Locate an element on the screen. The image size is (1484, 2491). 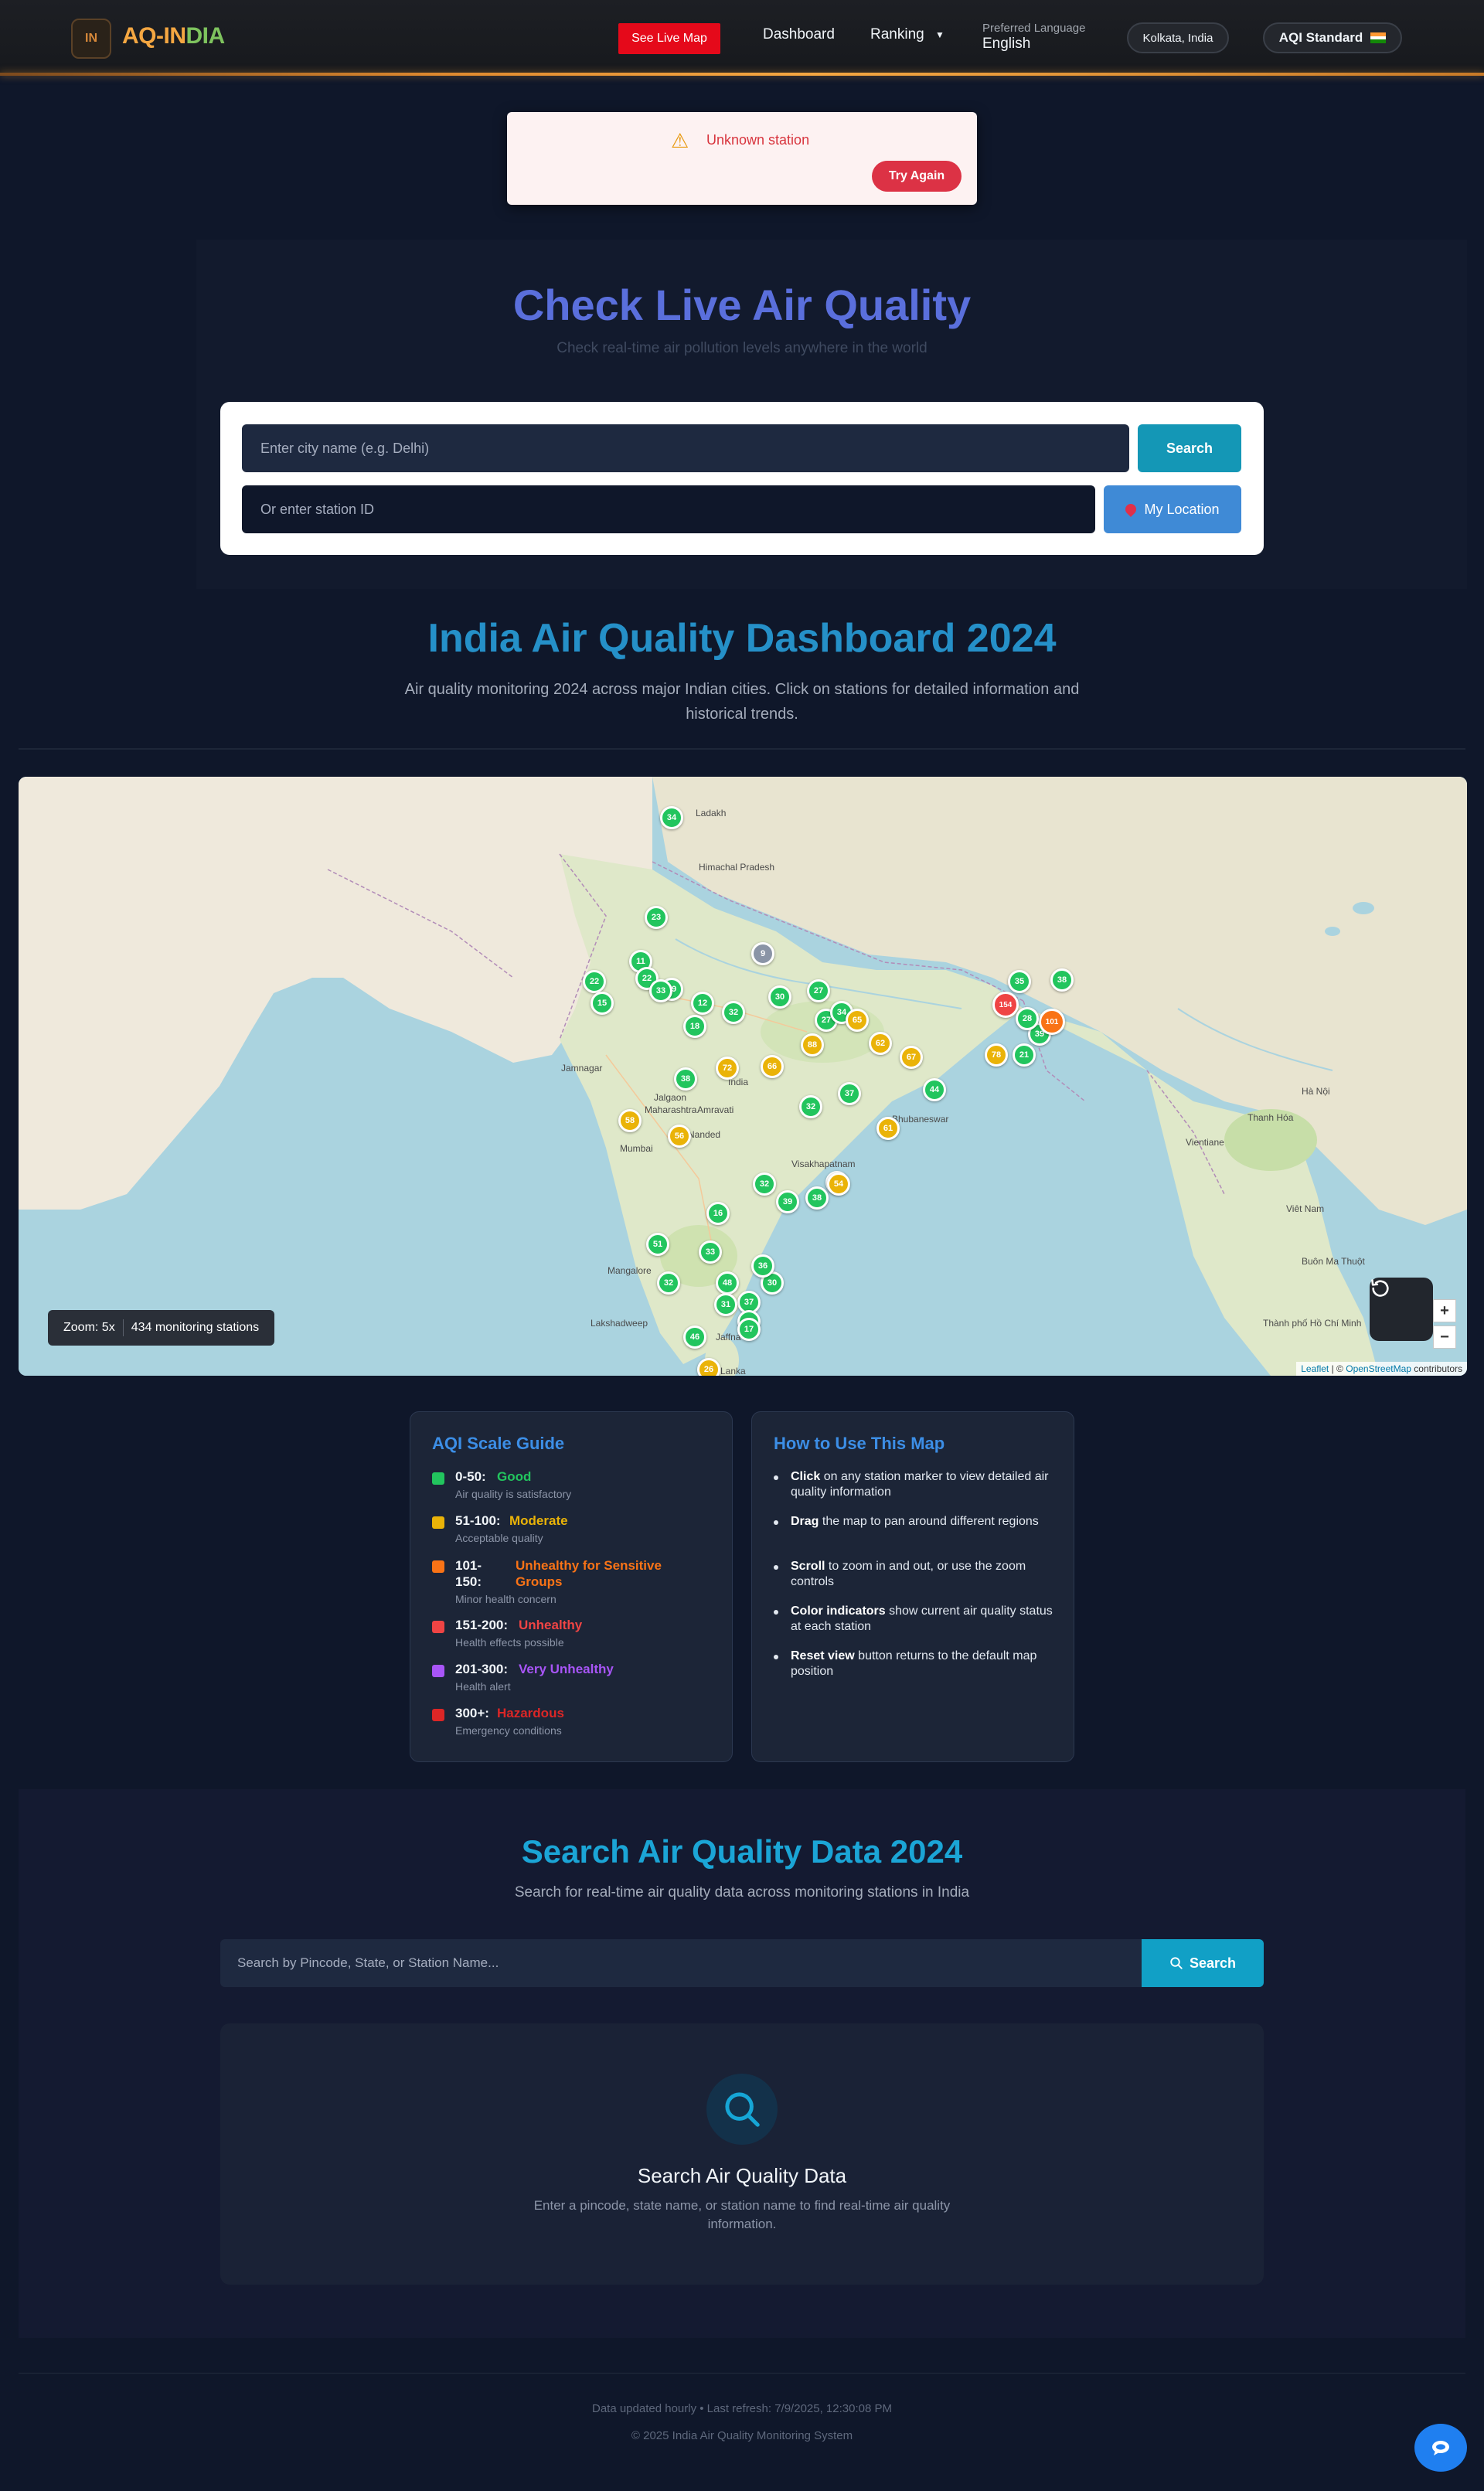
how-to-text: the map to pan around different regions is located at coordinates (929, 1522).